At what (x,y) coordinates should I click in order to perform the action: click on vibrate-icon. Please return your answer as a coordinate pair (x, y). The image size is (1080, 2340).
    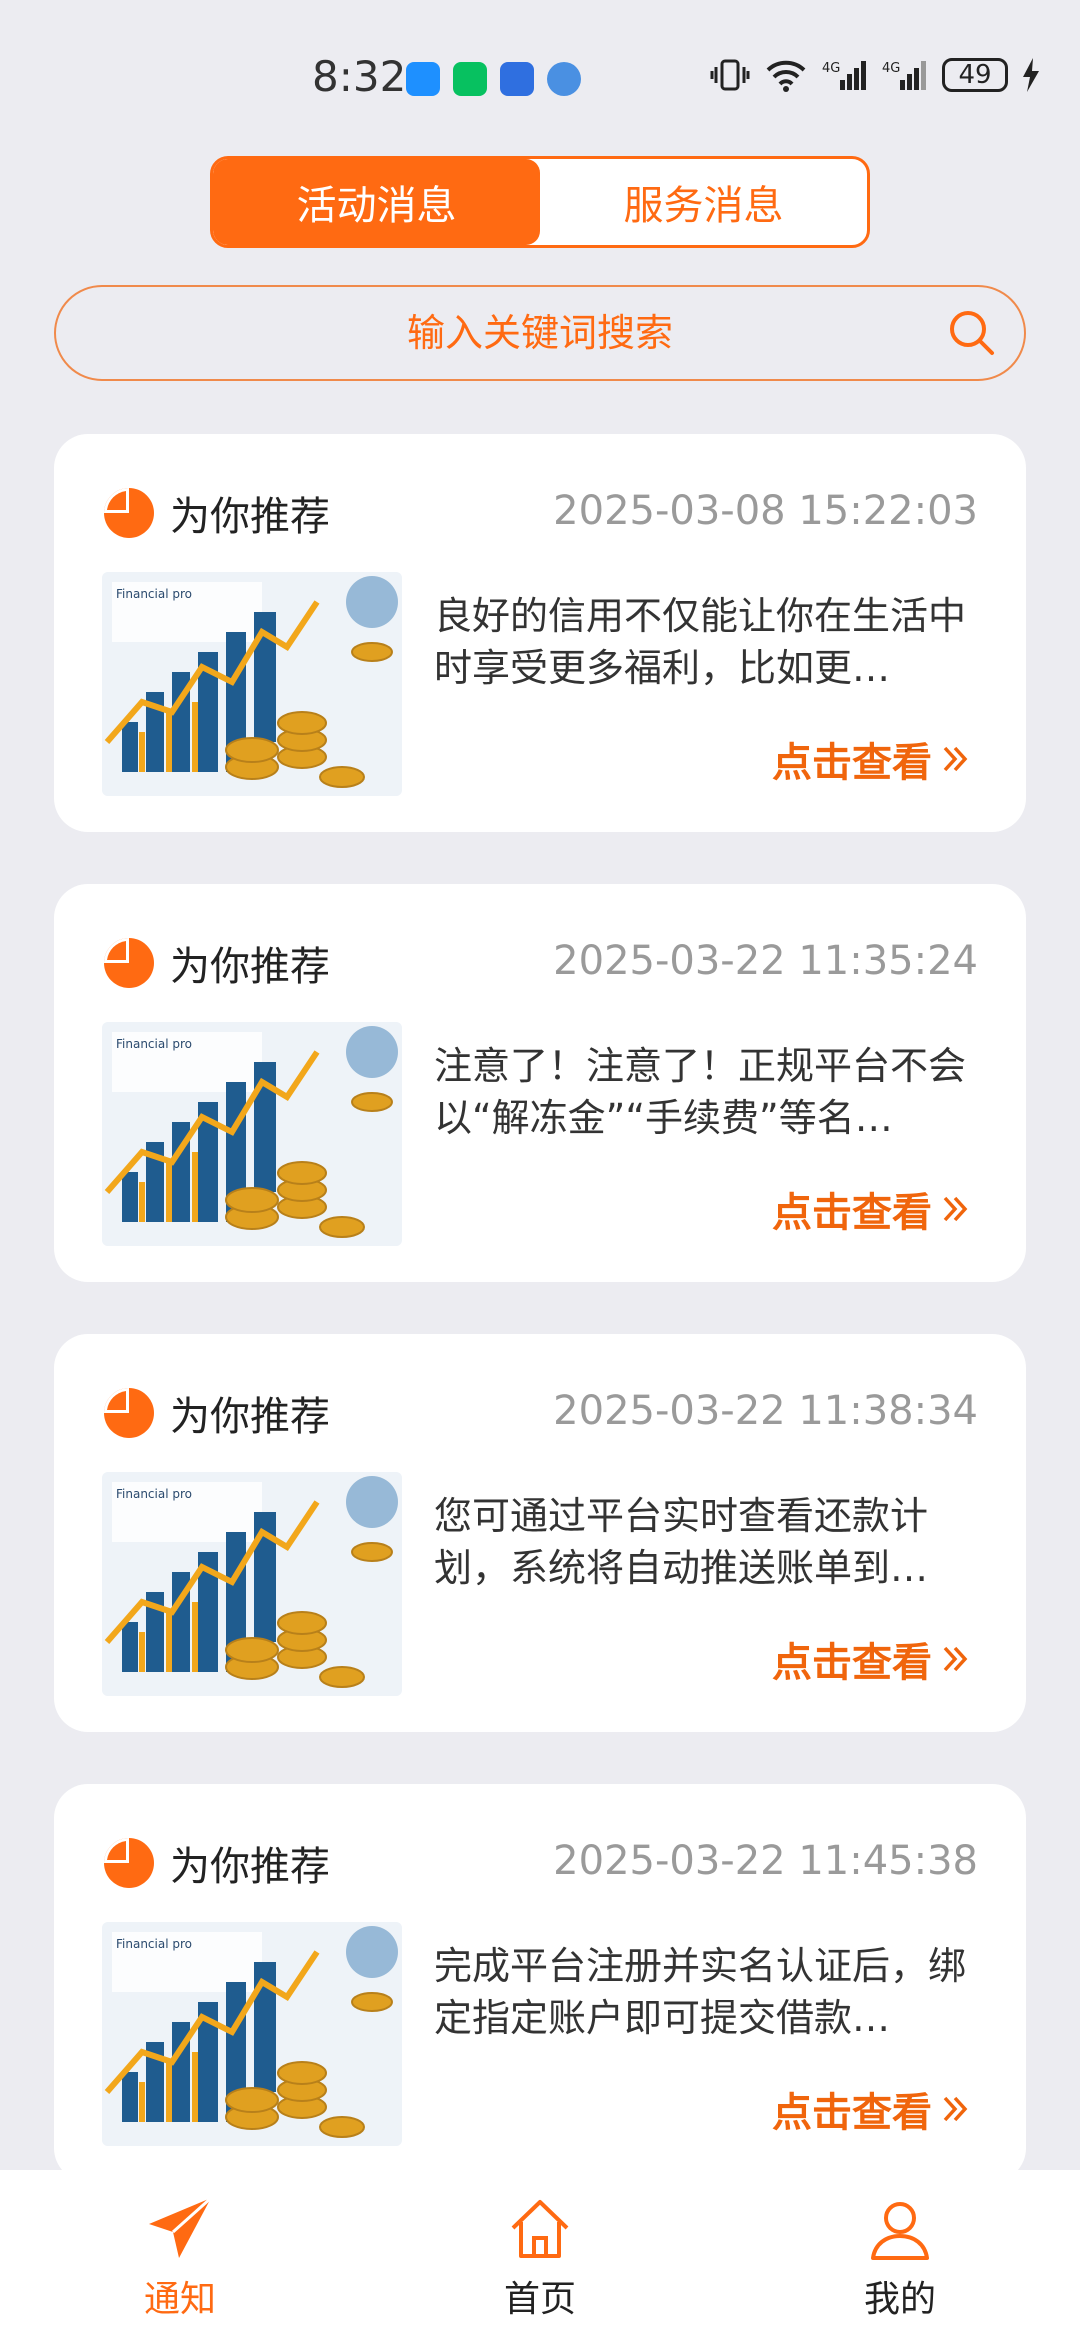
    Looking at the image, I should click on (730, 75).